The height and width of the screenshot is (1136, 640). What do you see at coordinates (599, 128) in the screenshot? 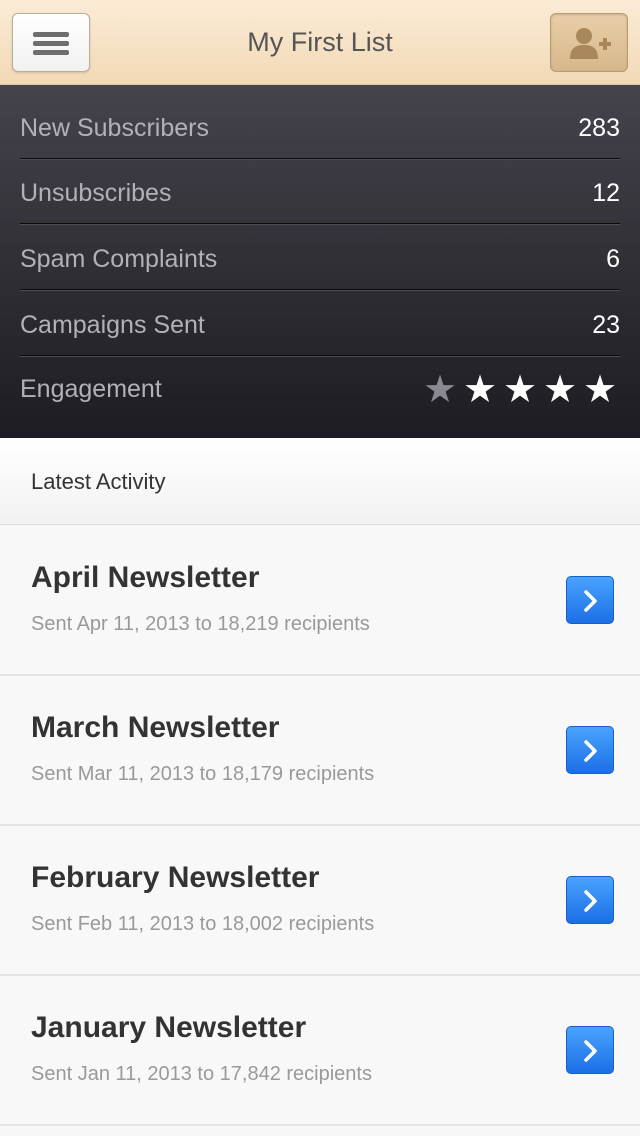
I see `stat-value: 283` at bounding box center [599, 128].